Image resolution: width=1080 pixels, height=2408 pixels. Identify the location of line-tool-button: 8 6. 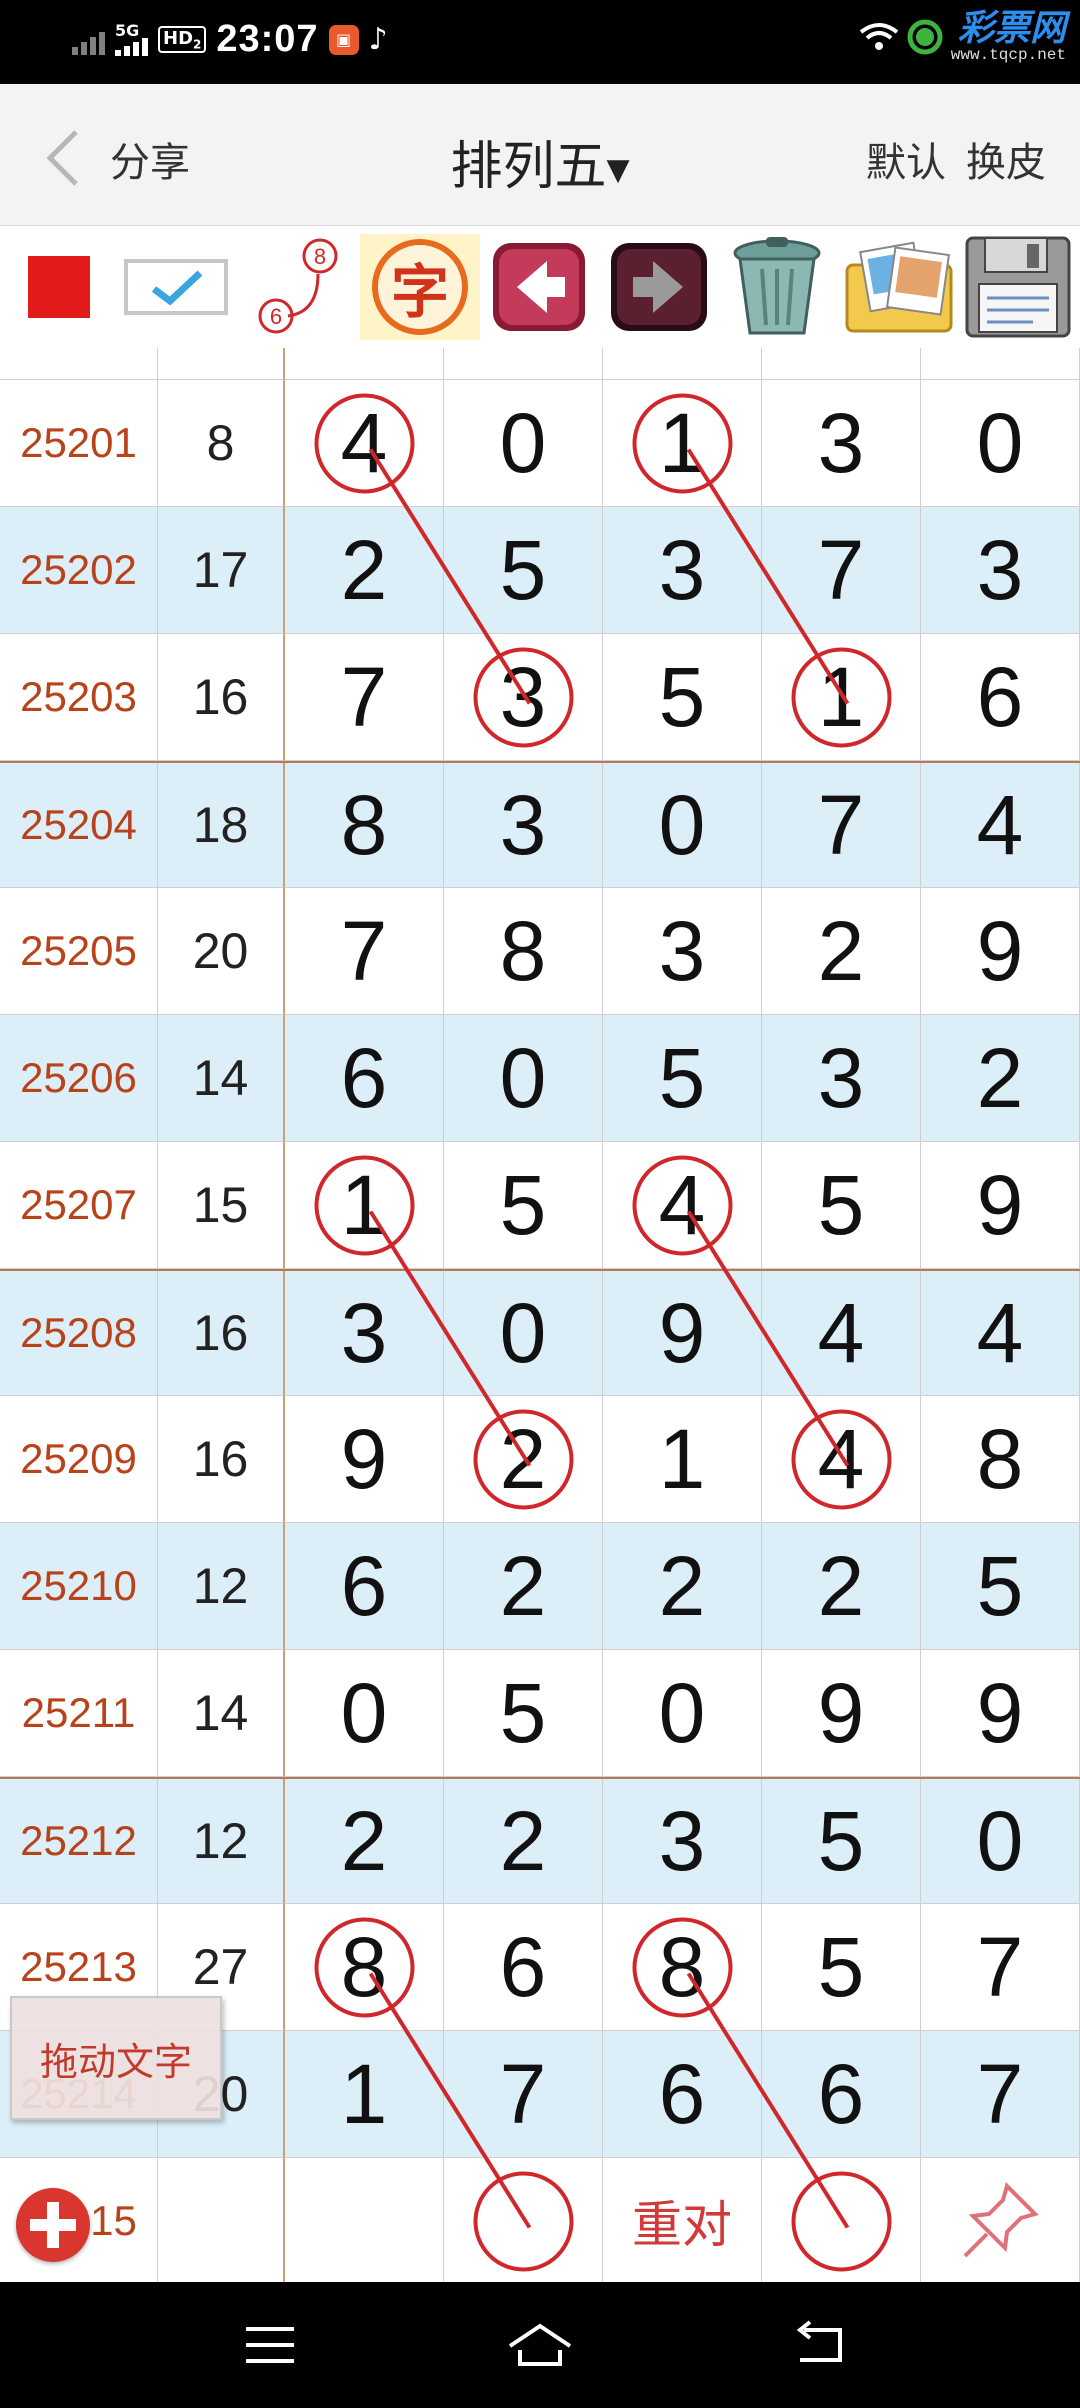
(298, 287).